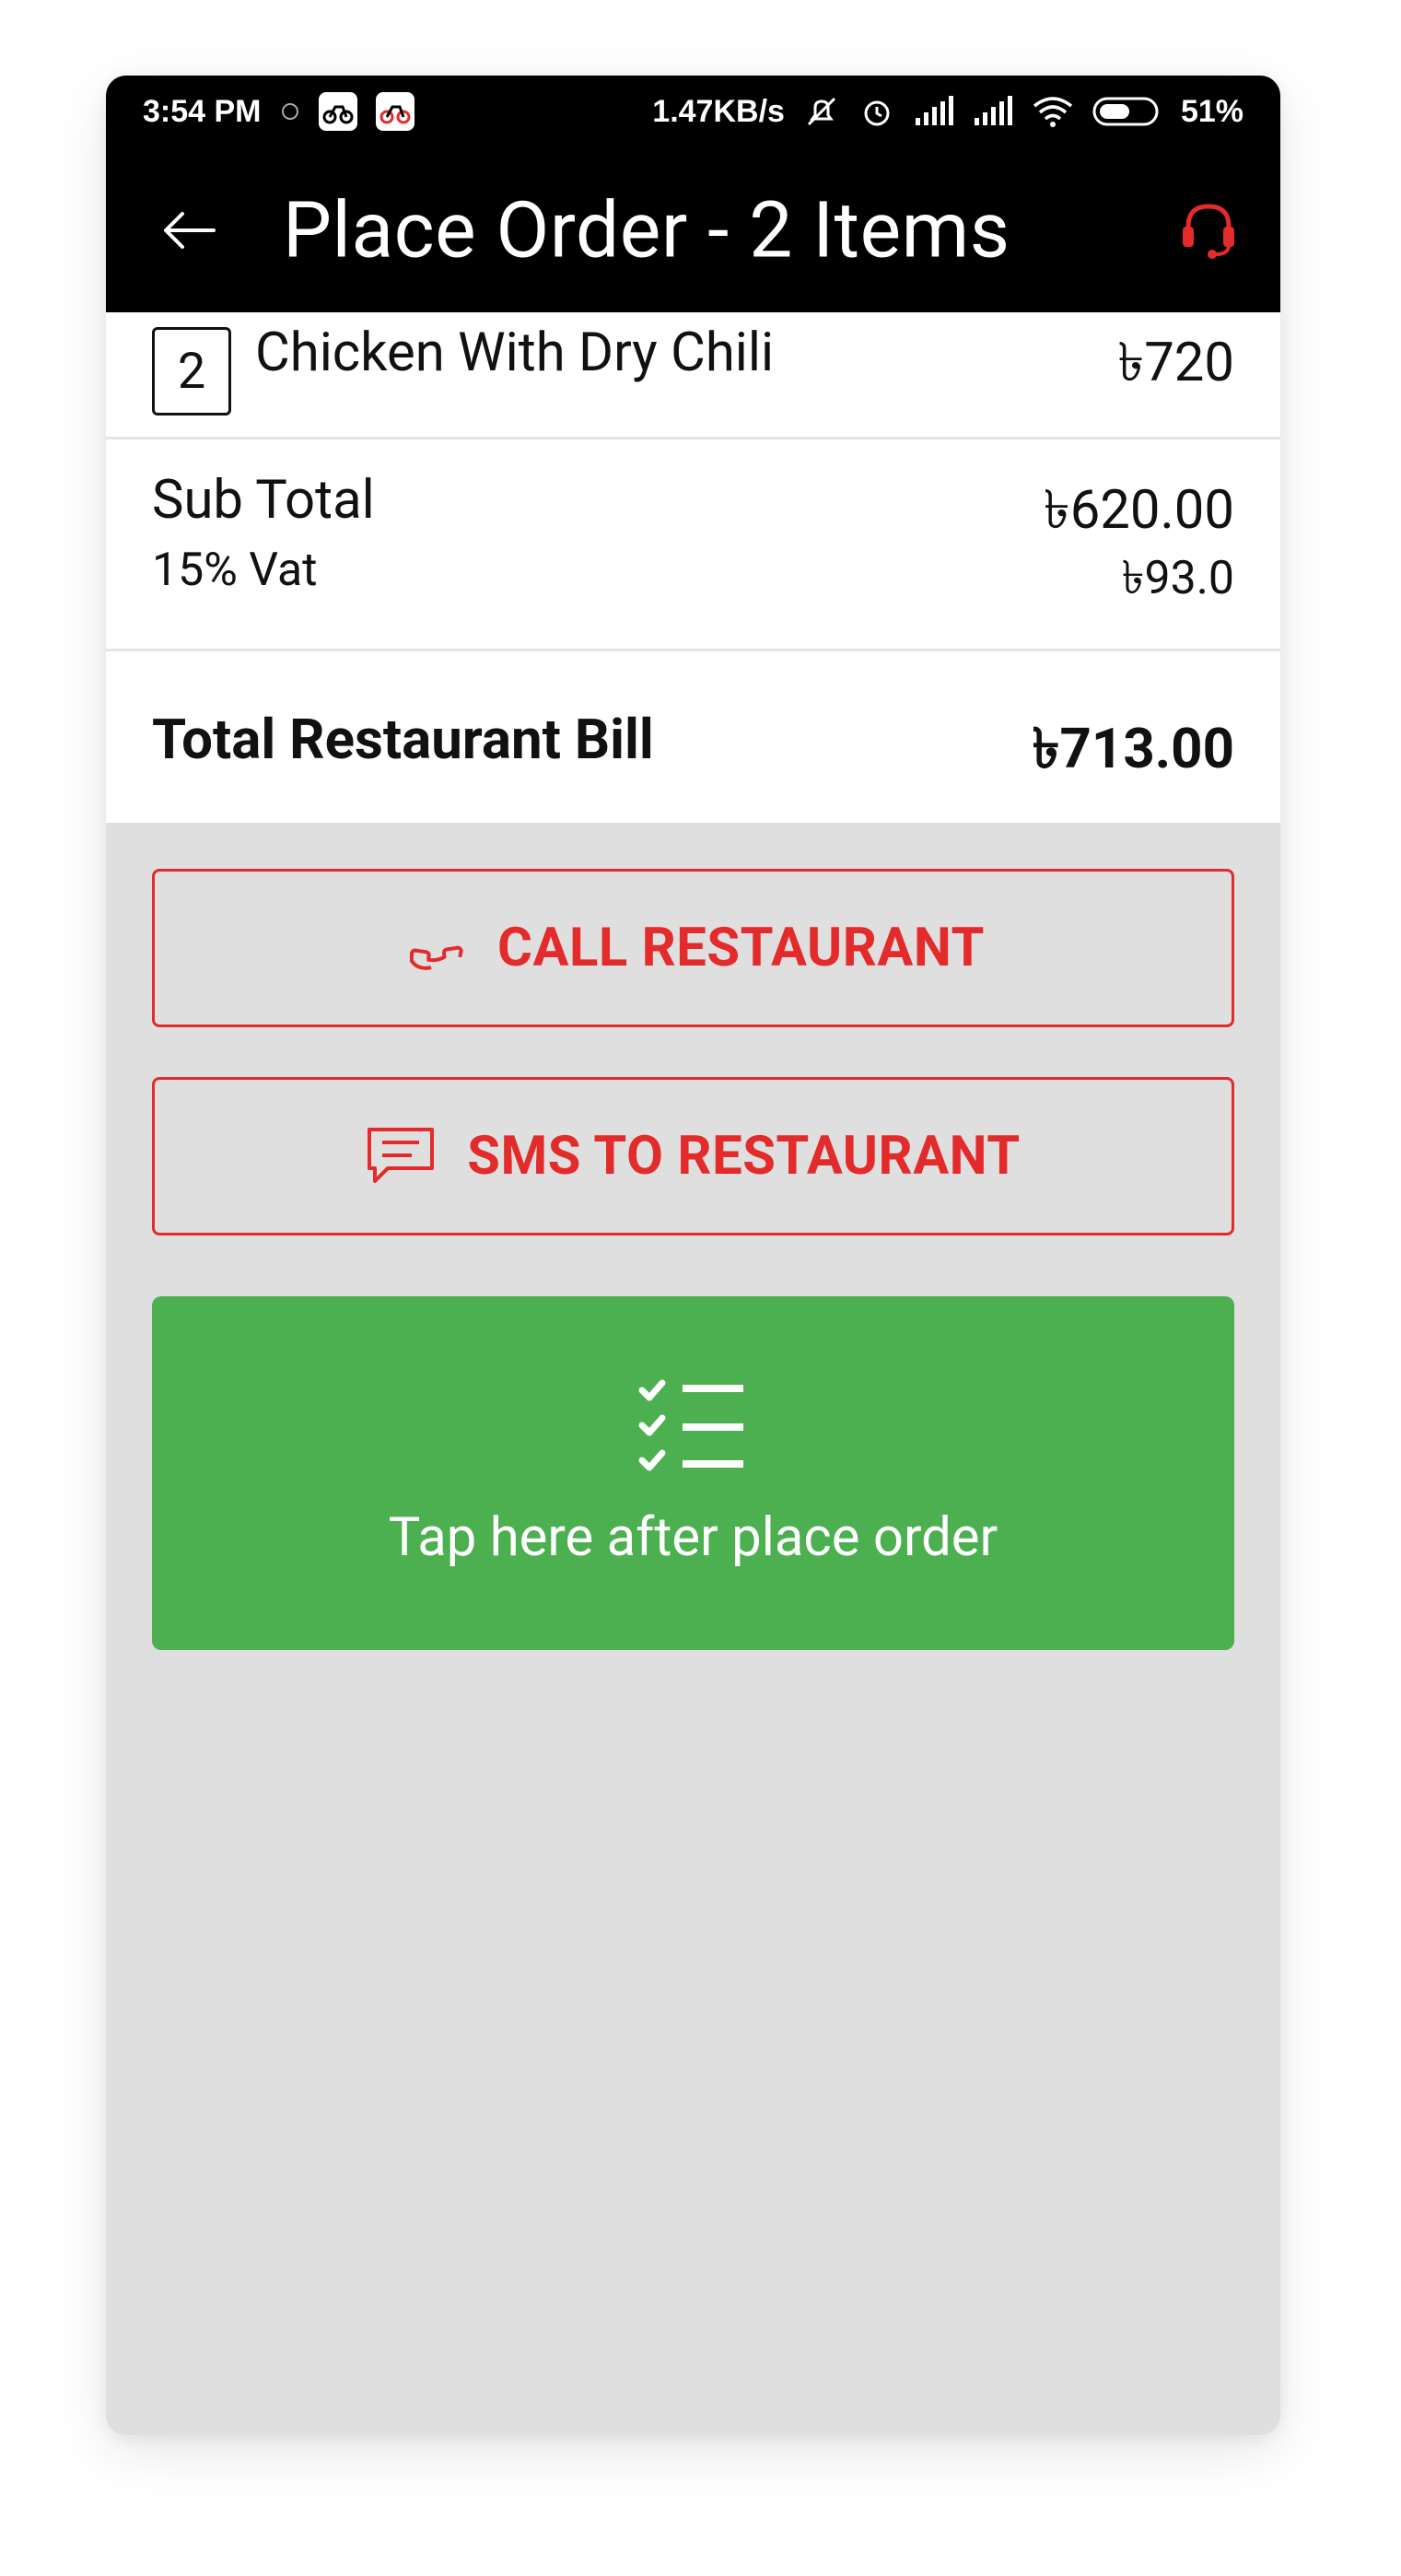 The image size is (1401, 2576). What do you see at coordinates (1125, 111) in the screenshot?
I see `battery-icon` at bounding box center [1125, 111].